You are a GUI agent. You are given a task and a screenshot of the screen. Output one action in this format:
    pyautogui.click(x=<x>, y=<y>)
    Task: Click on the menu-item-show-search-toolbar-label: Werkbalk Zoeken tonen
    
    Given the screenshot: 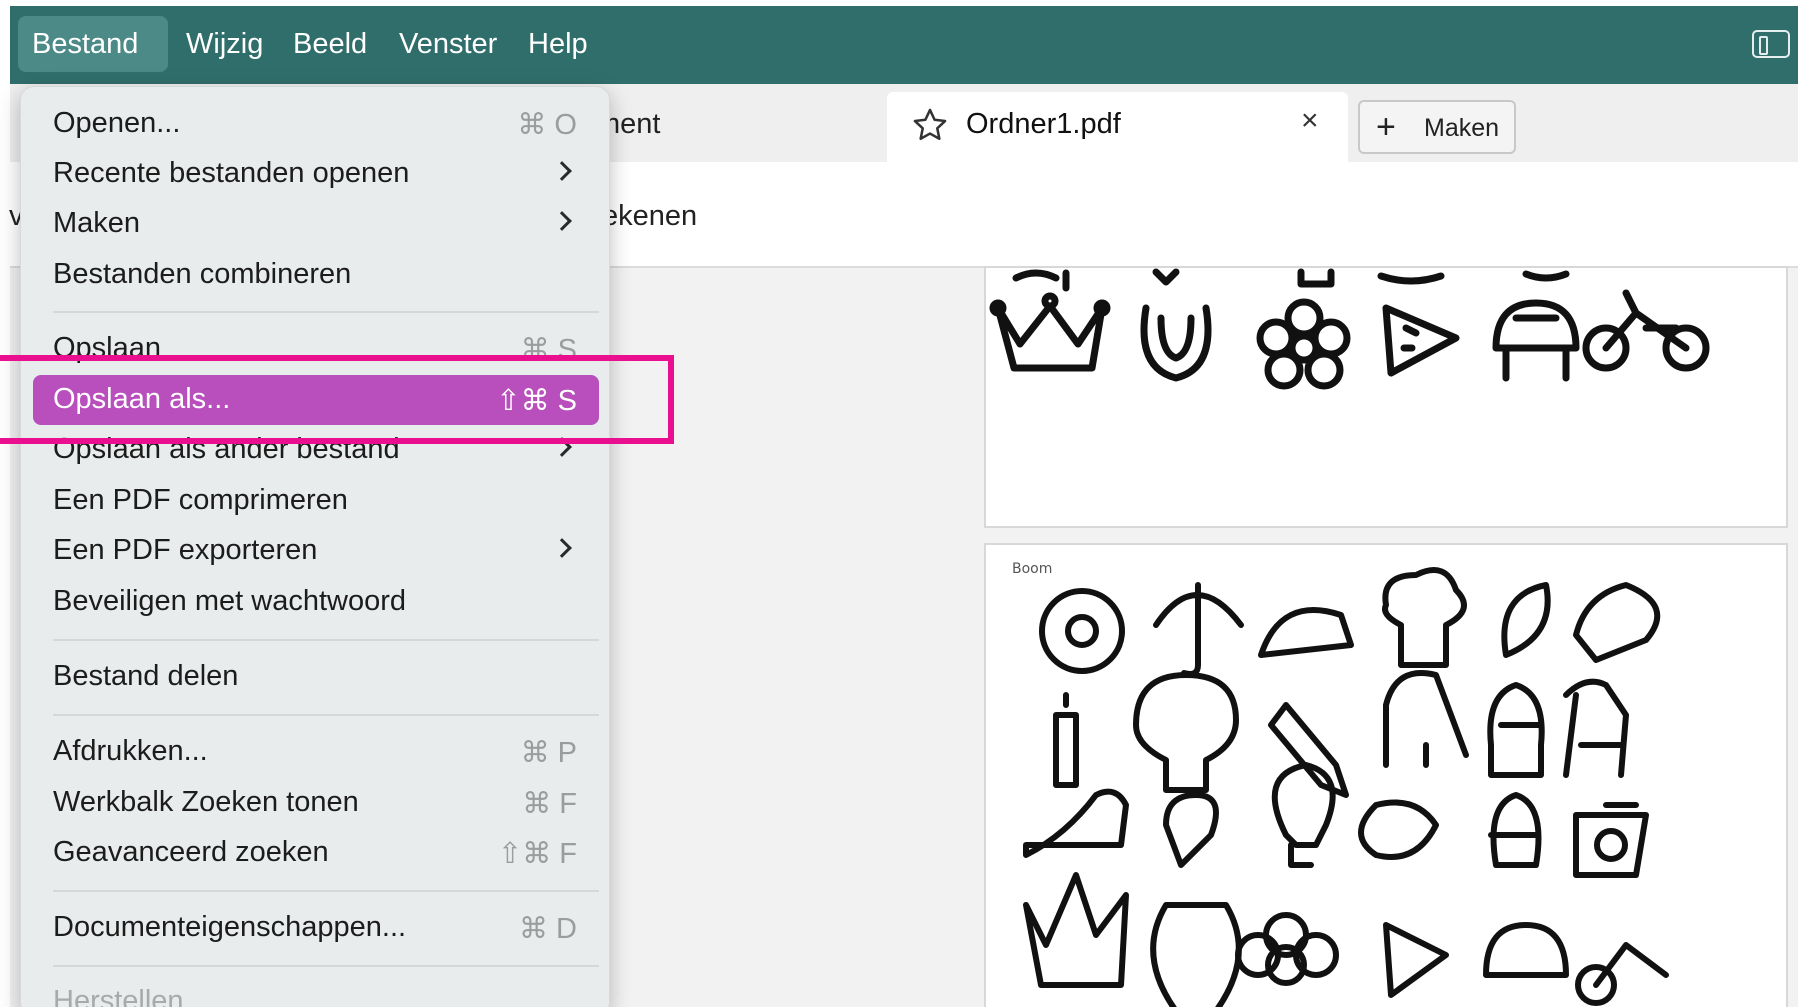 What is the action you would take?
    pyautogui.click(x=206, y=802)
    